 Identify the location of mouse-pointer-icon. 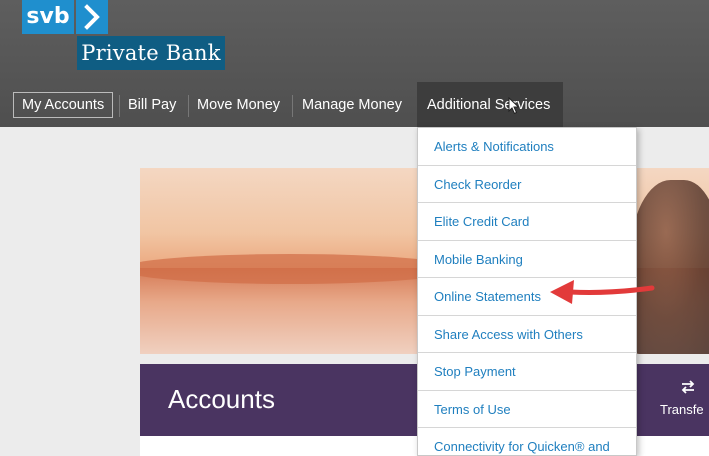
(514, 108).